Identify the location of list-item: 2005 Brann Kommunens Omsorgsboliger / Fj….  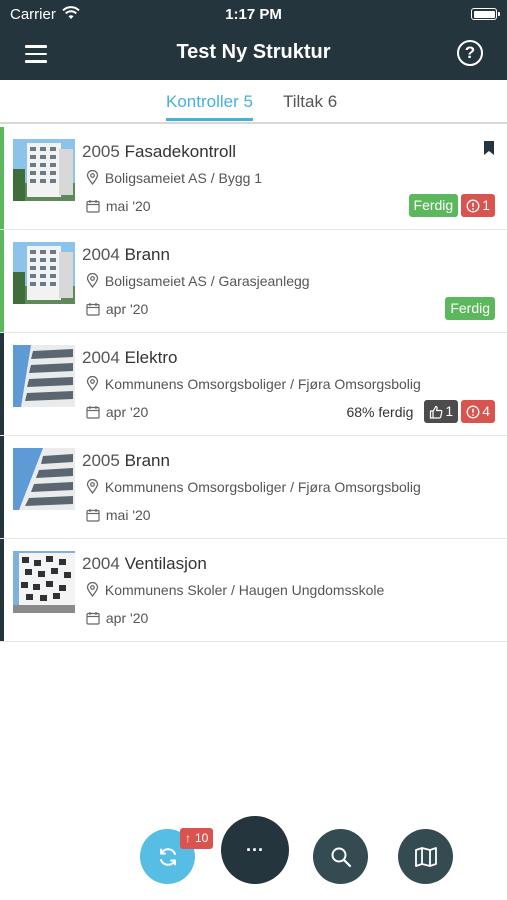
(253, 487).